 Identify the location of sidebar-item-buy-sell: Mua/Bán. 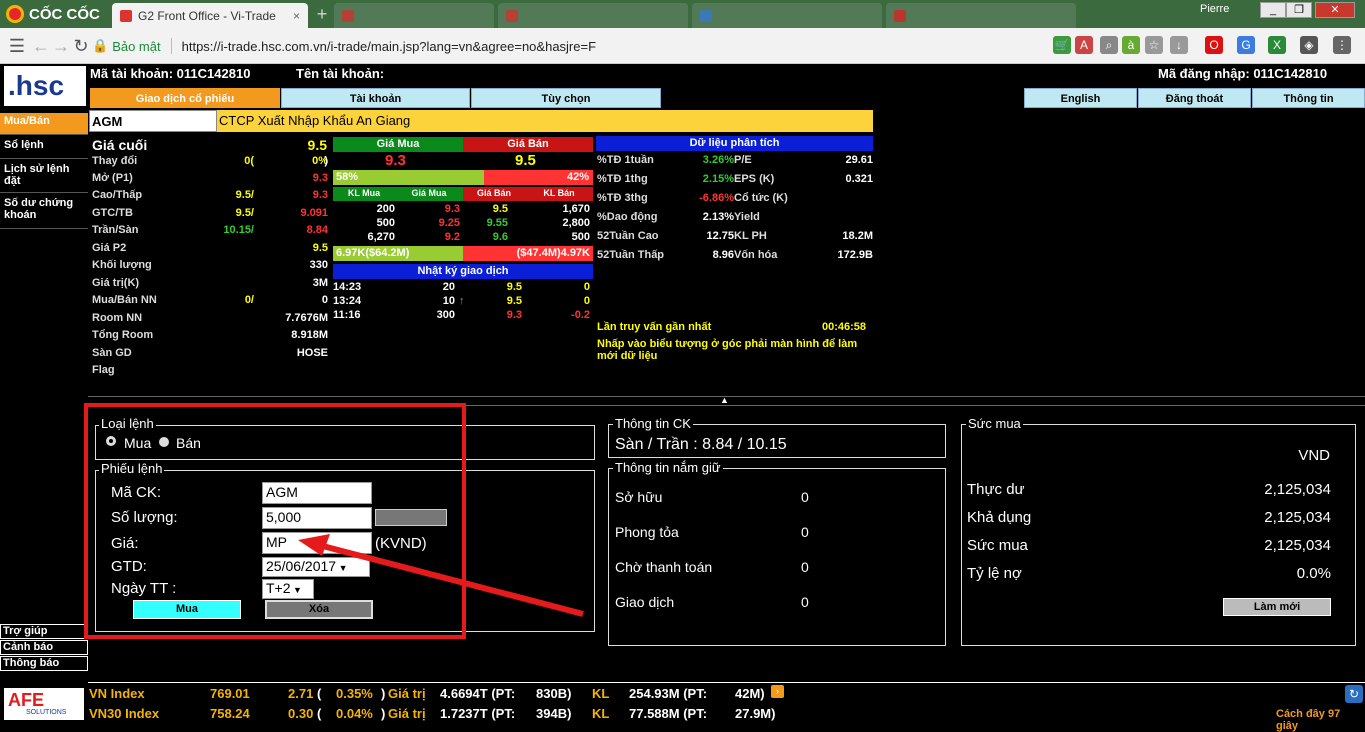
(44, 124).